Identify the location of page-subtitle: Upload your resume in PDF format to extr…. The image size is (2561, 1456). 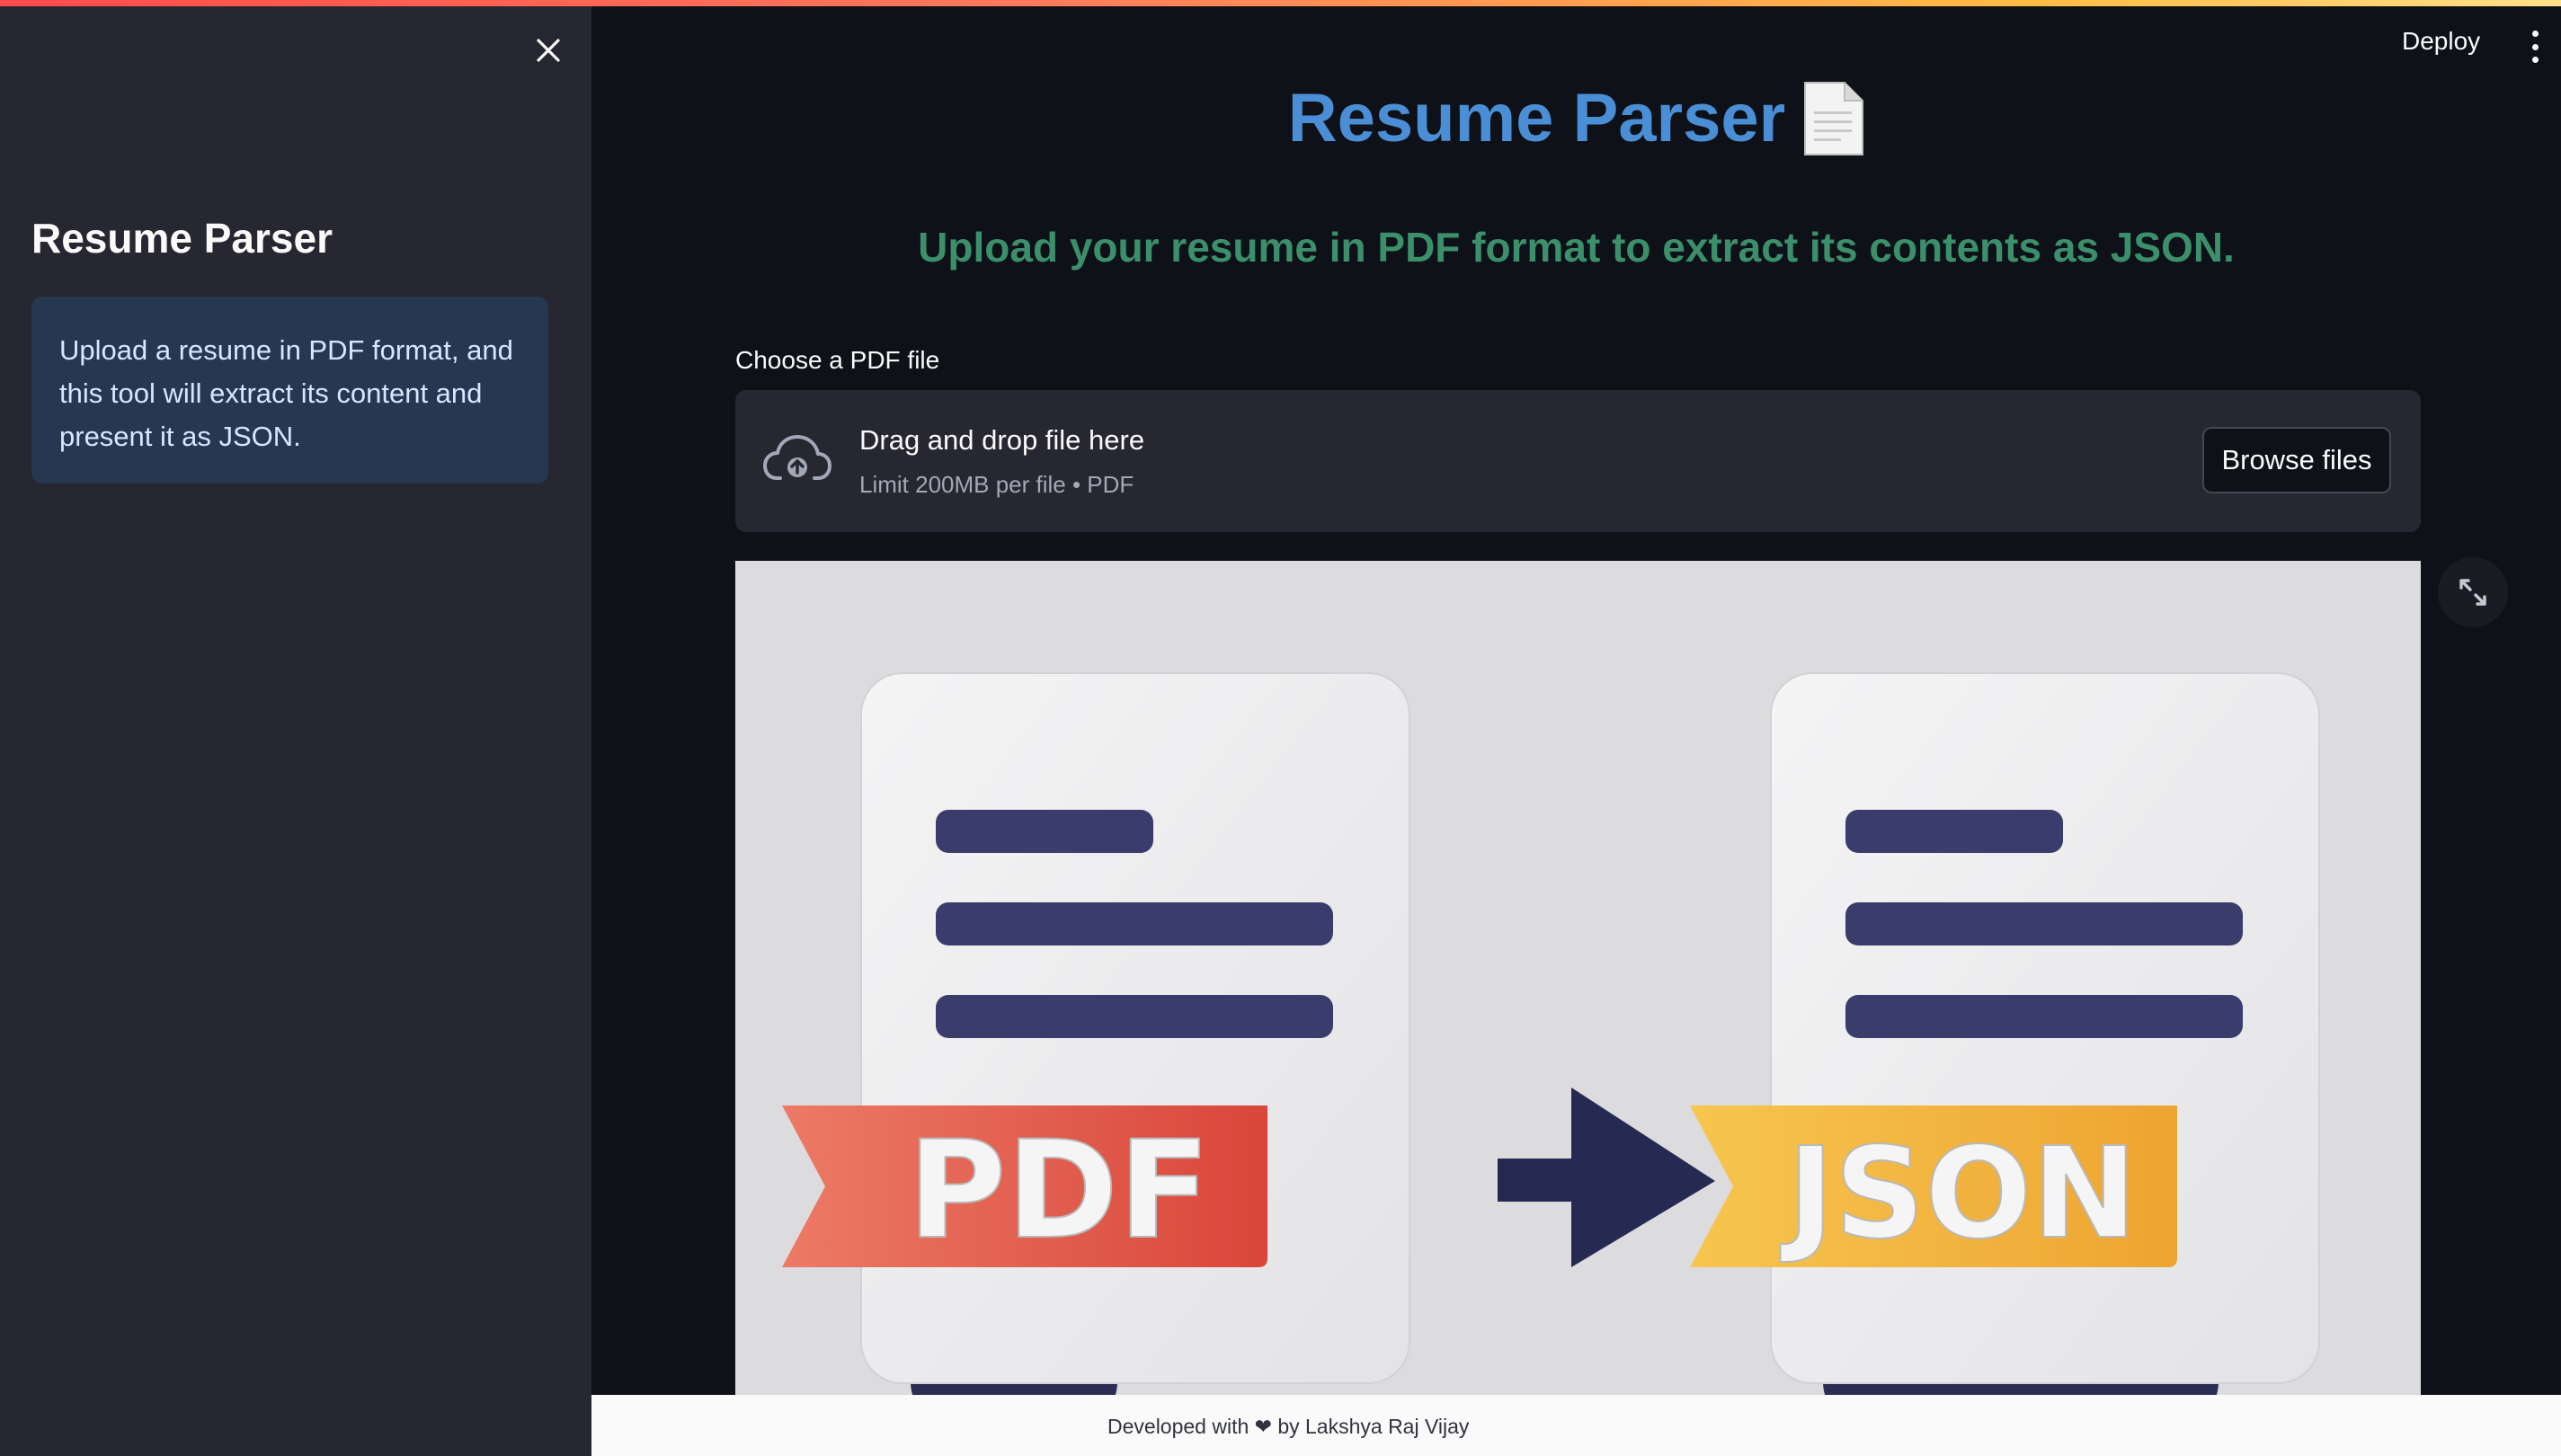
(1576, 248).